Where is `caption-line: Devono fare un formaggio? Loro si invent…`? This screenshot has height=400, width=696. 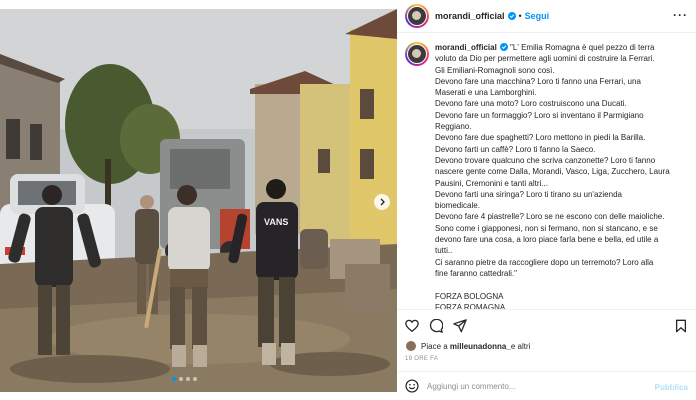 caption-line: Devono fare un formaggio? Loro si invent… is located at coordinates (539, 115).